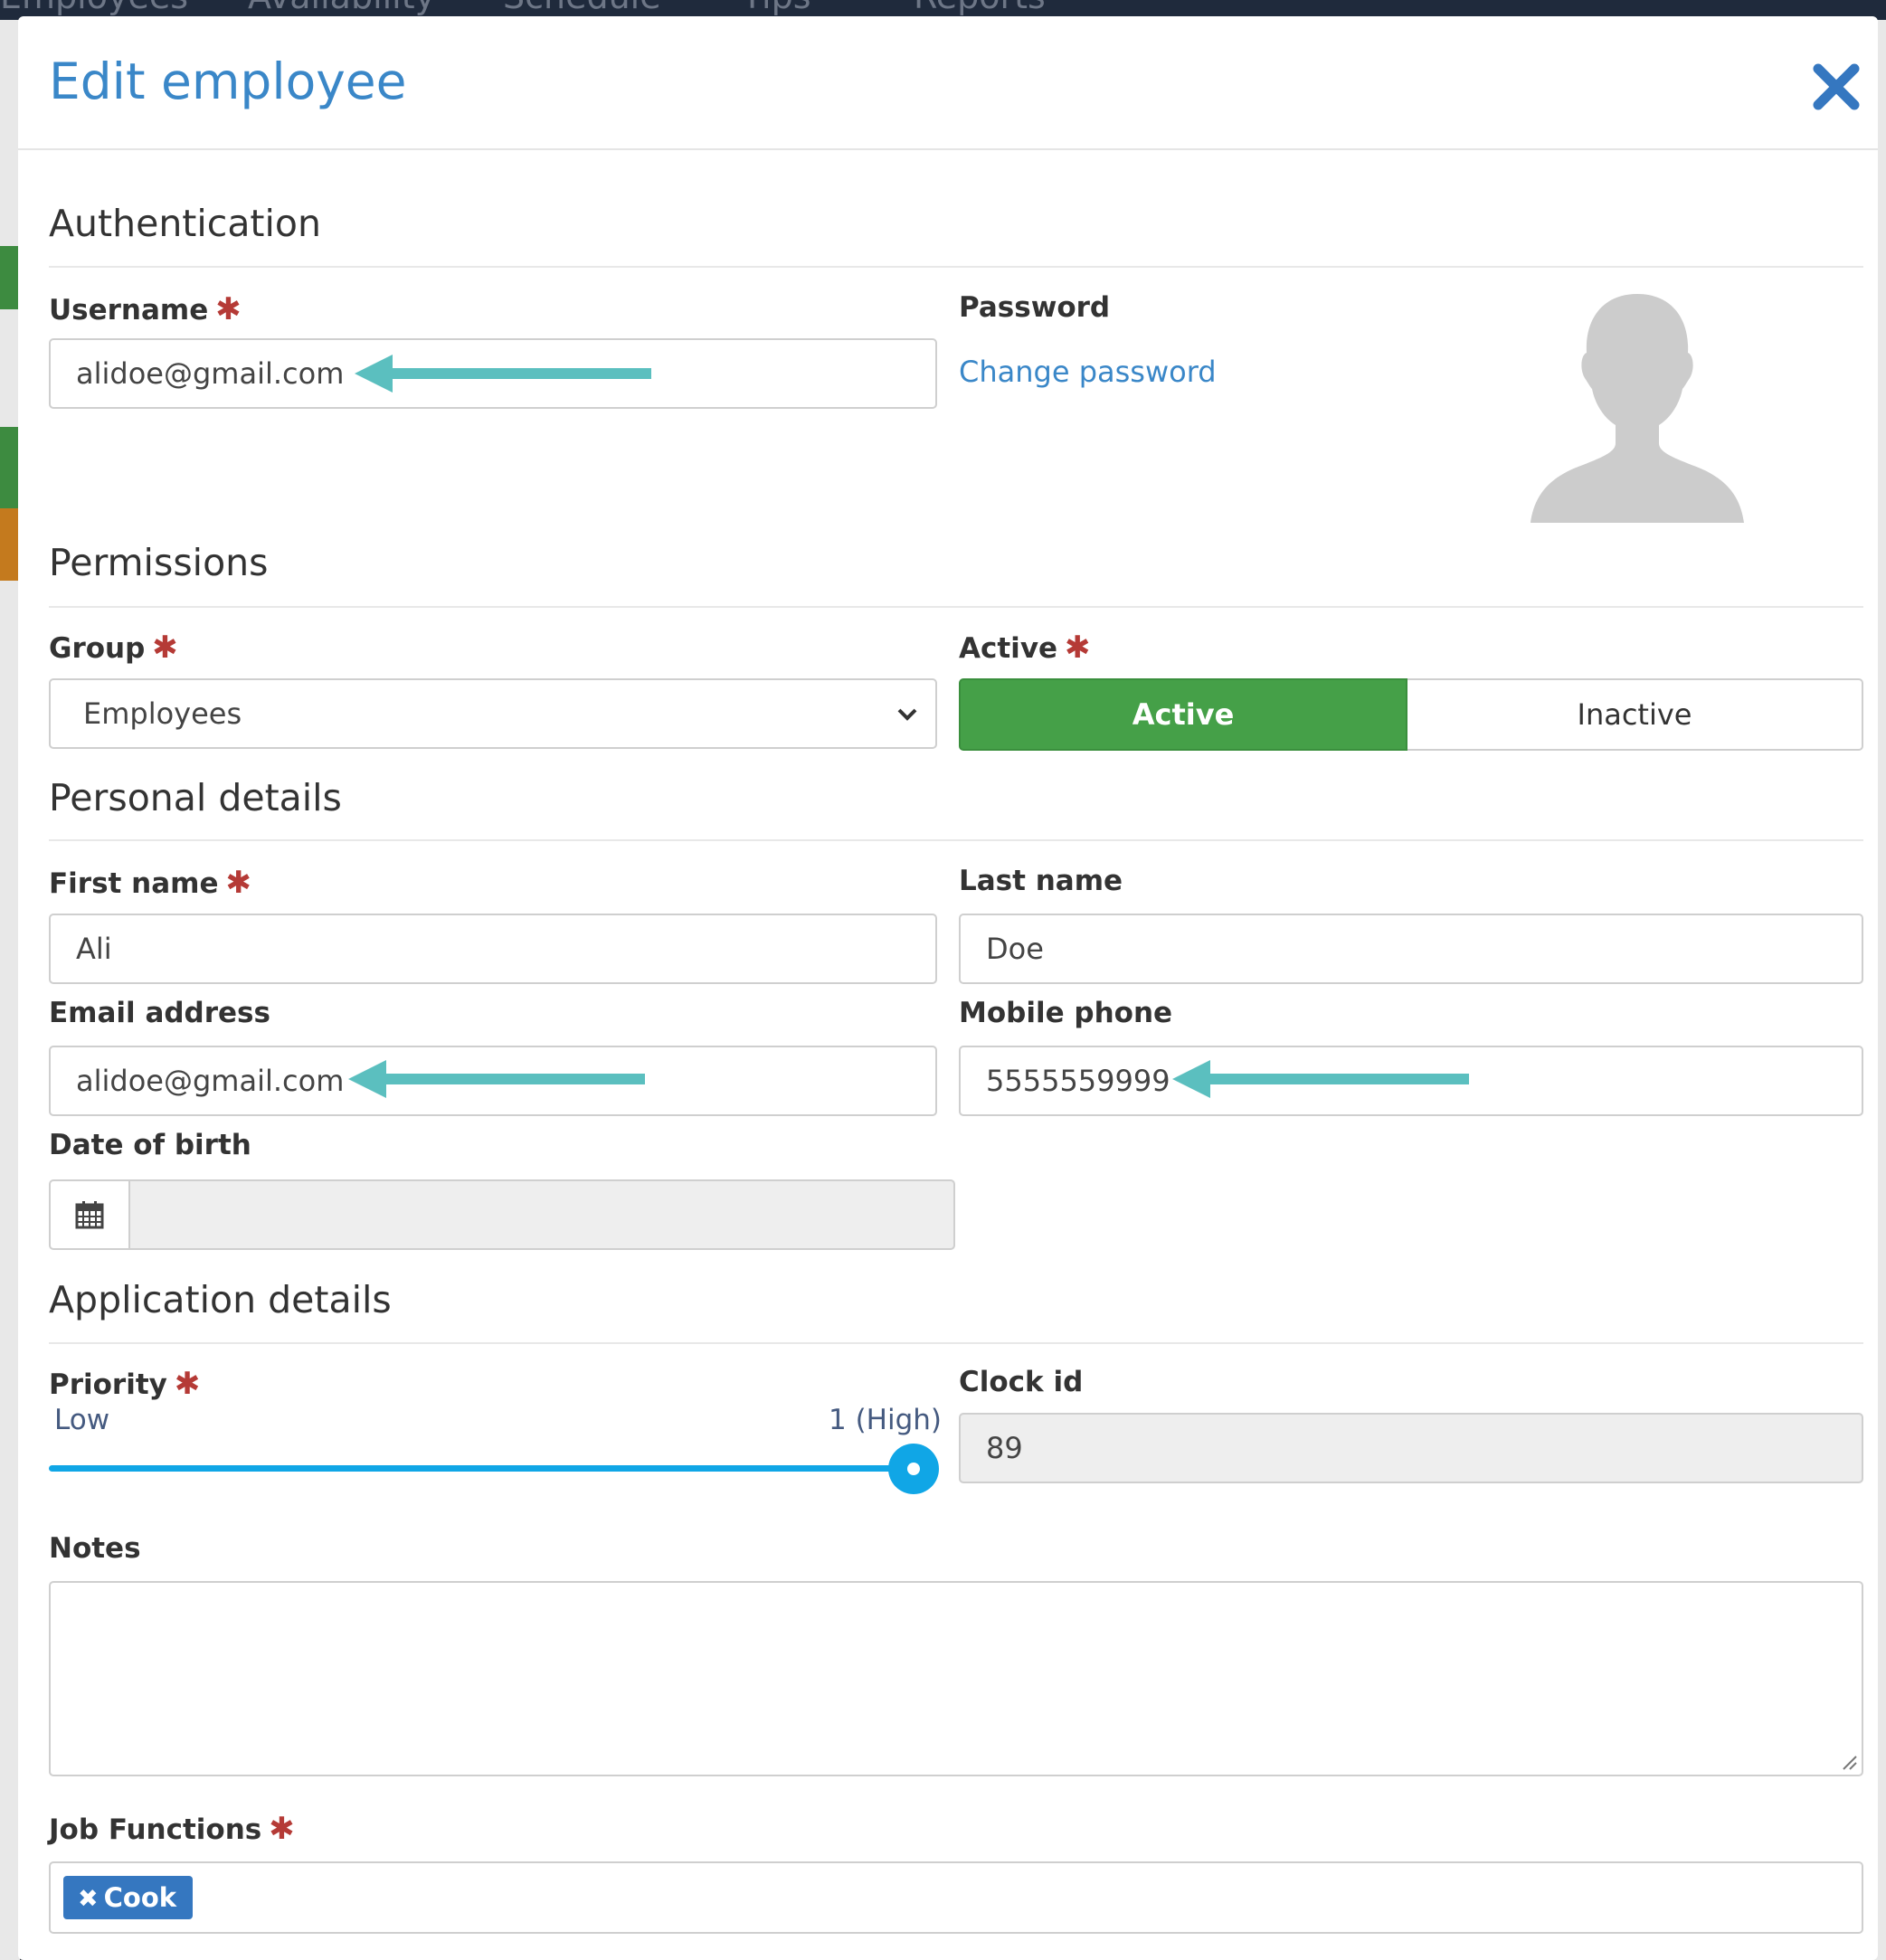  What do you see at coordinates (948, 83) in the screenshot?
I see `modal-header: Edit employee` at bounding box center [948, 83].